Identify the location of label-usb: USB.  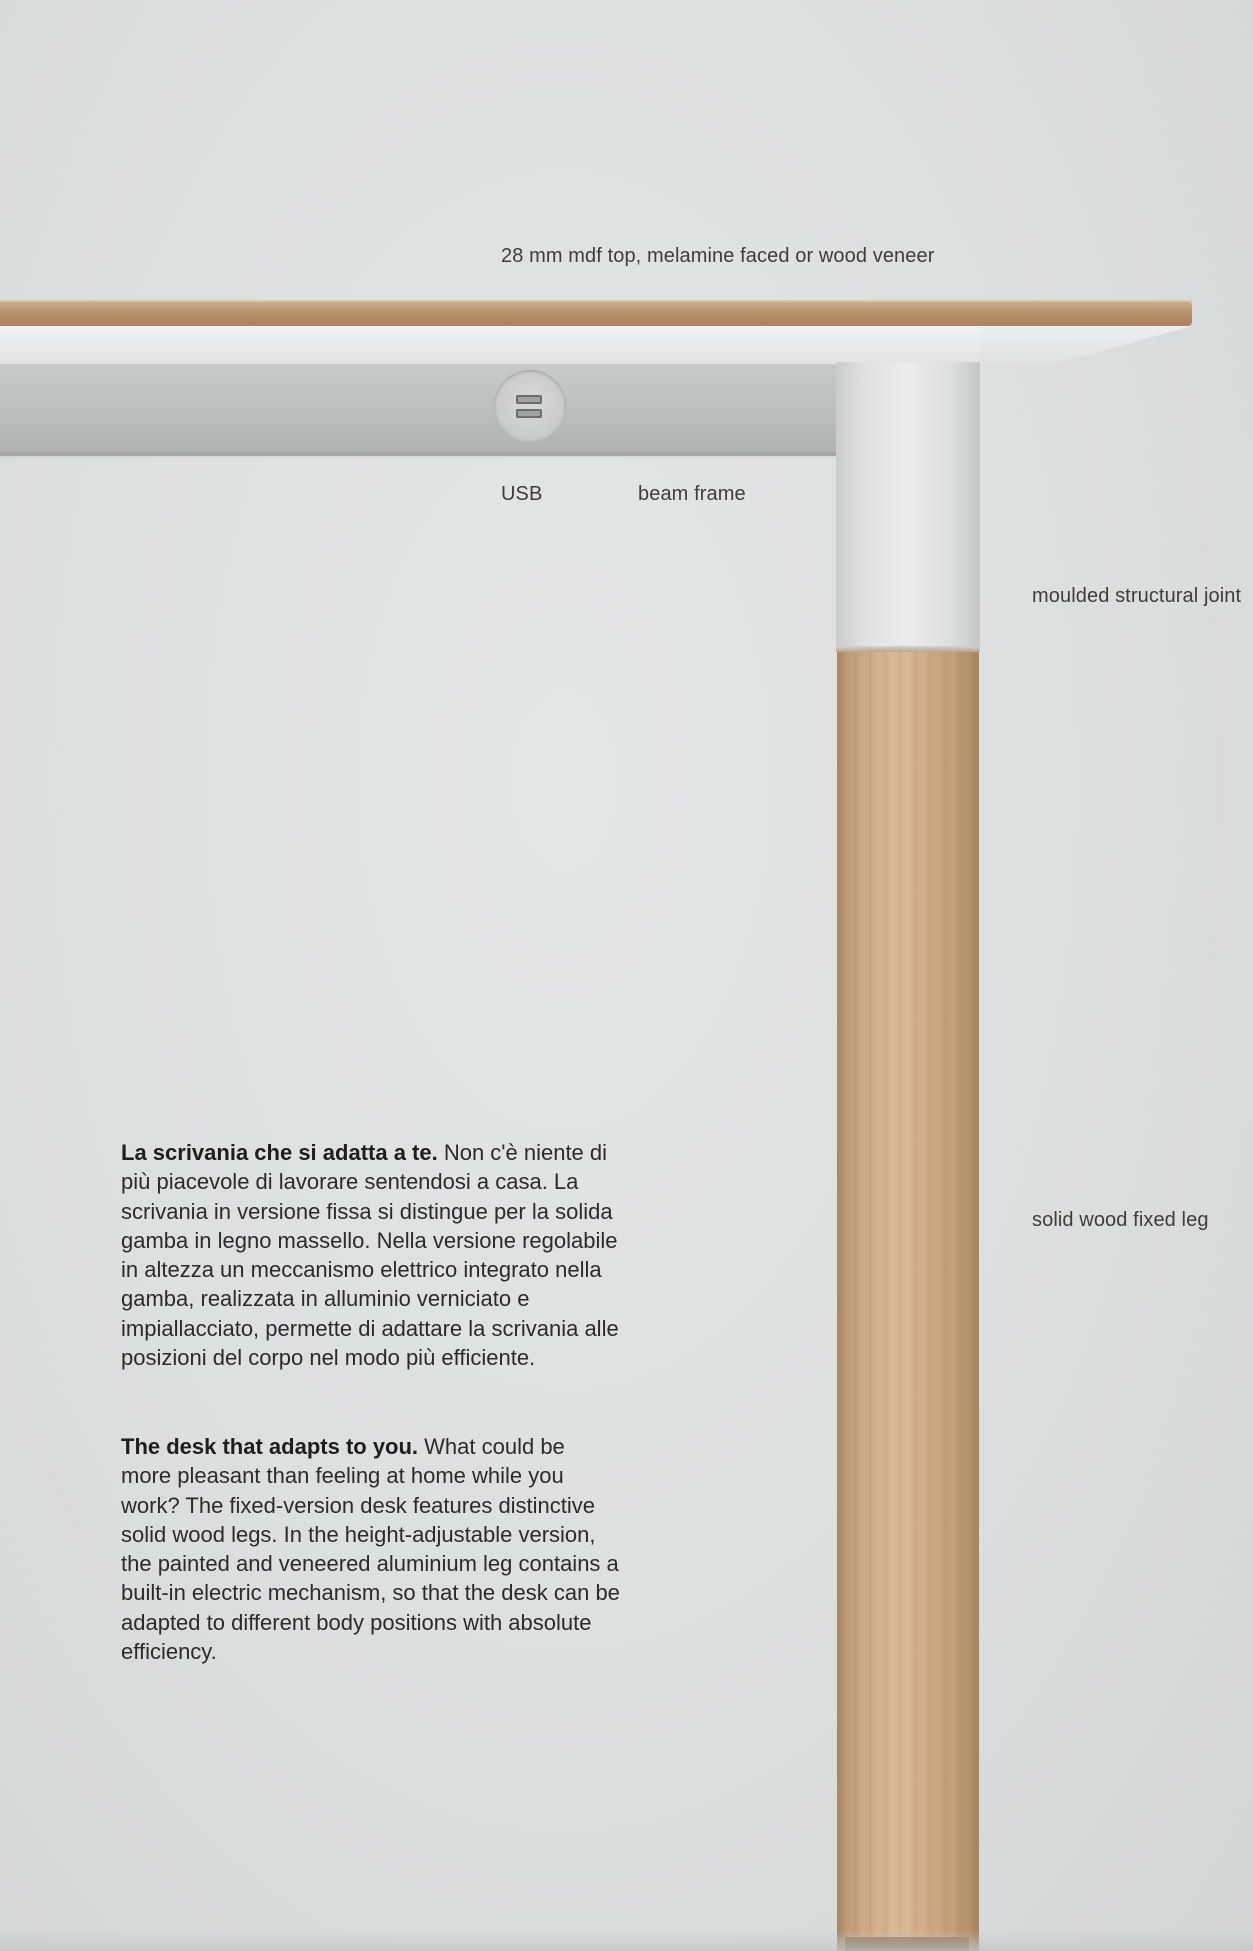
(522, 494).